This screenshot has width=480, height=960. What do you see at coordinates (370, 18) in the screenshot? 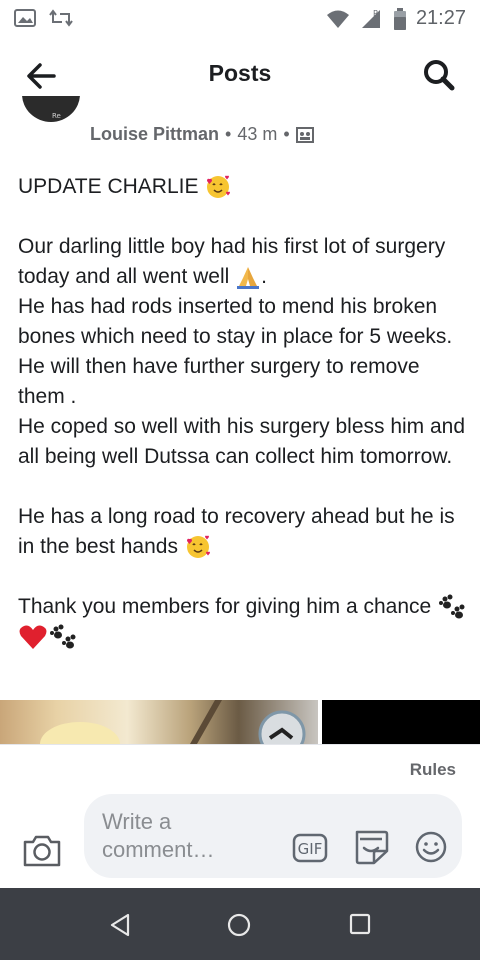
I see `signal-icon: R` at bounding box center [370, 18].